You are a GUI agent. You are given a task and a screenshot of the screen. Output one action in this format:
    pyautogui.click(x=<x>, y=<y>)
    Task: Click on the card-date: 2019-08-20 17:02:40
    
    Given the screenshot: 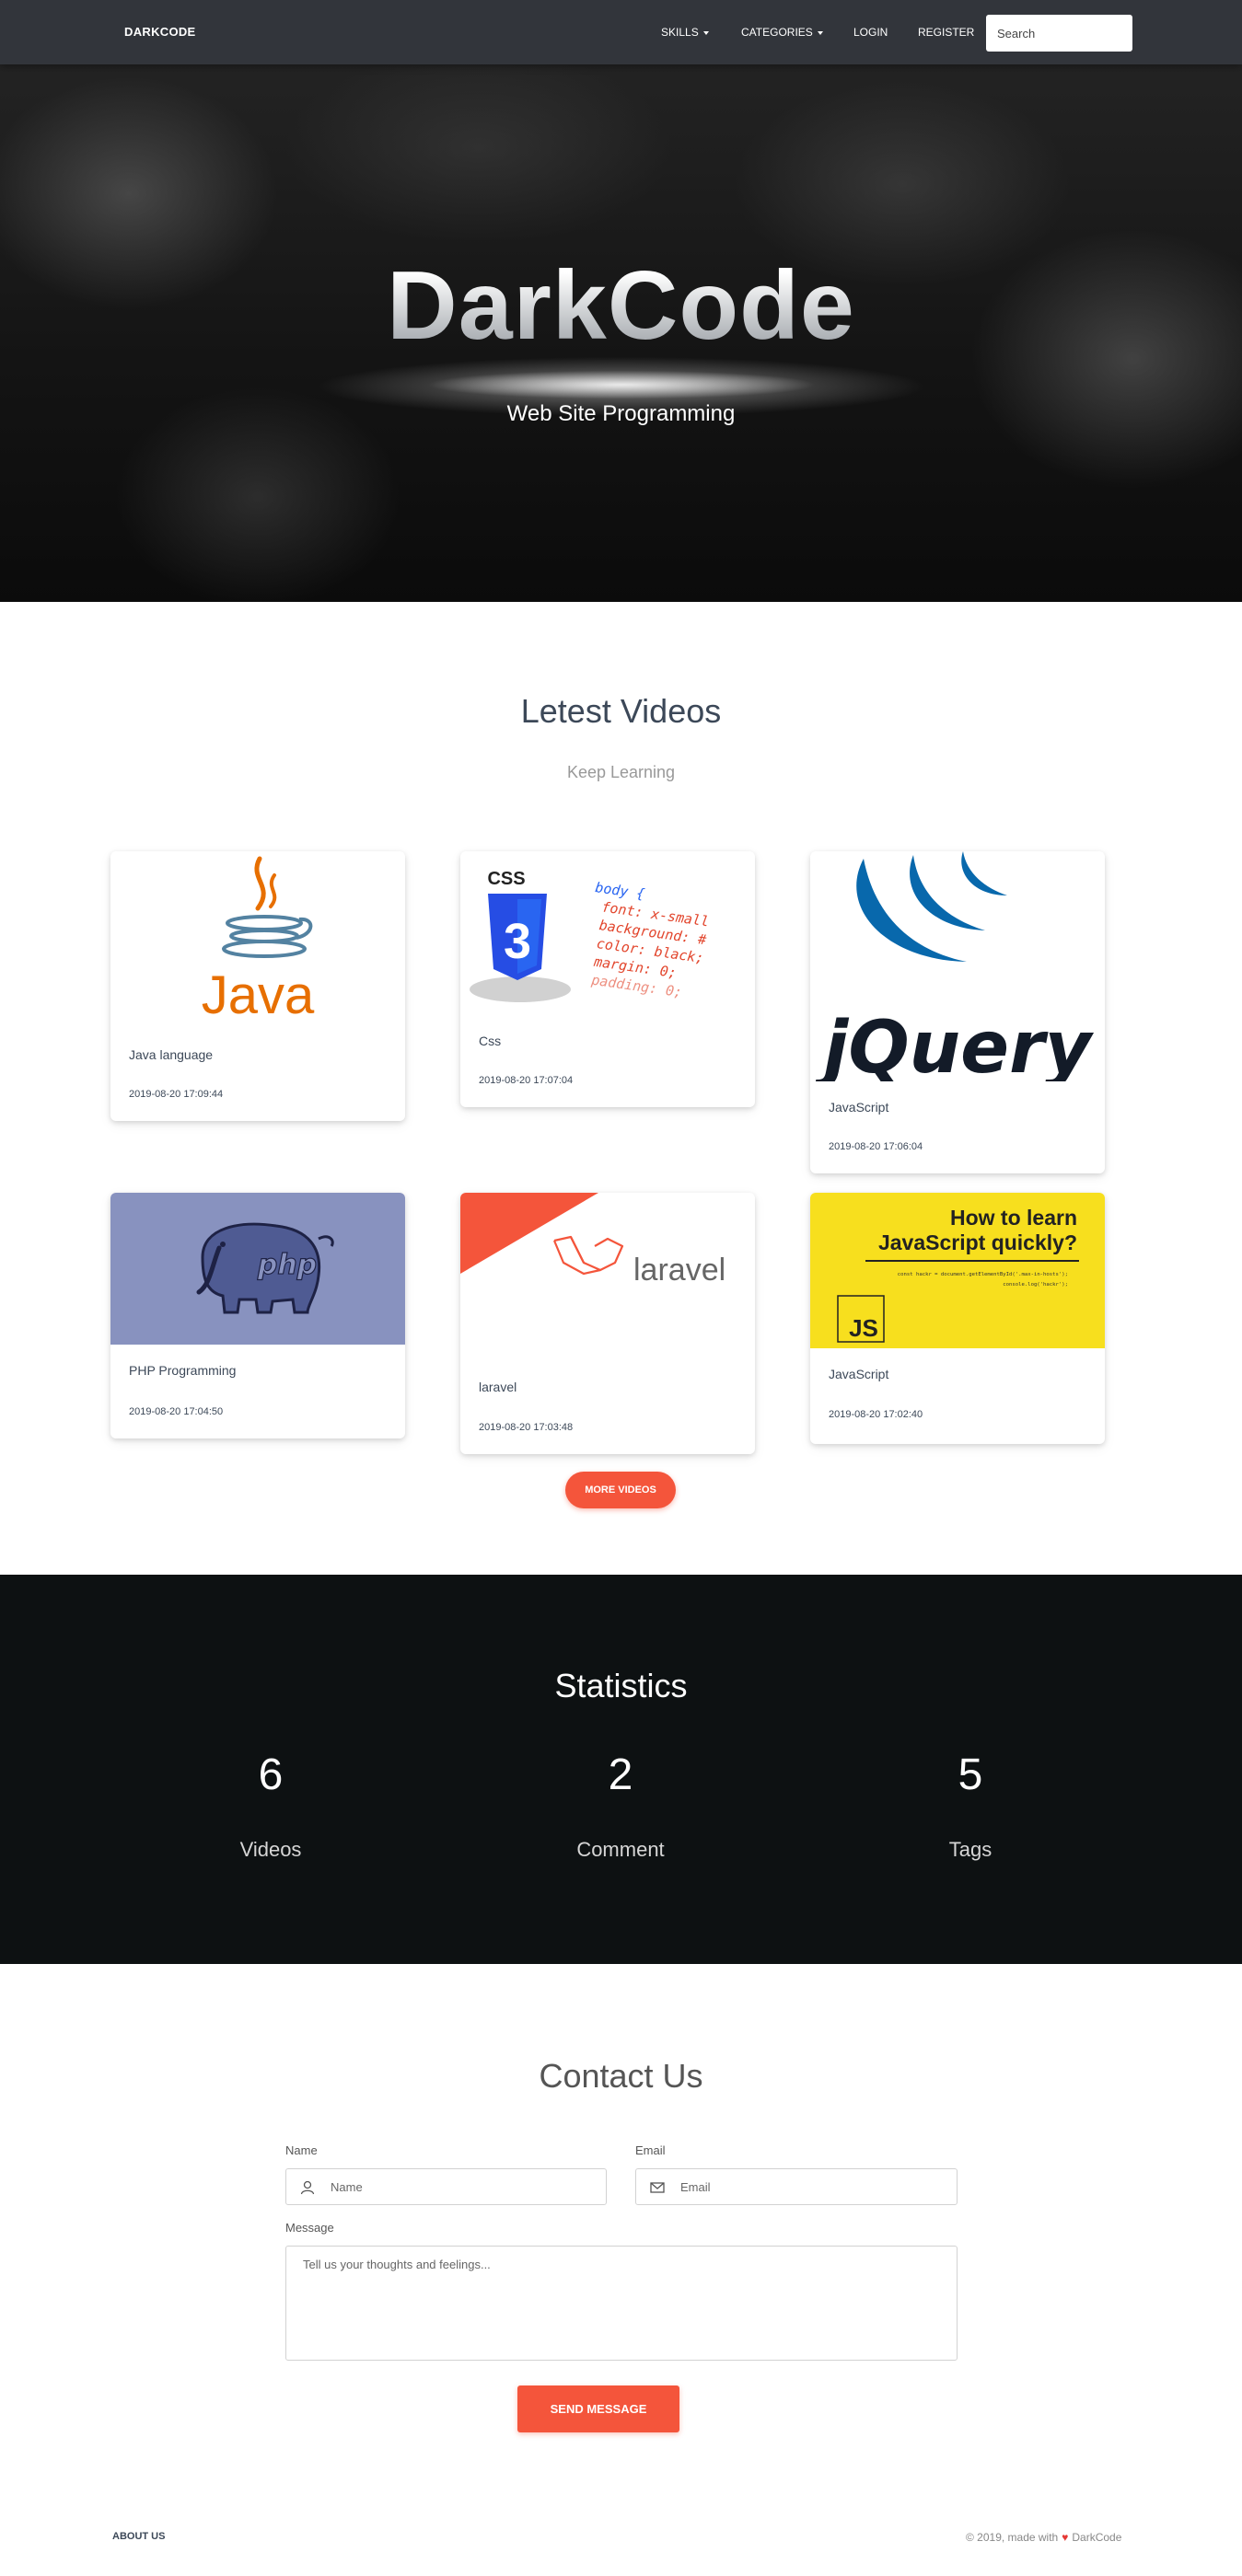 What is the action you would take?
    pyautogui.click(x=876, y=1414)
    